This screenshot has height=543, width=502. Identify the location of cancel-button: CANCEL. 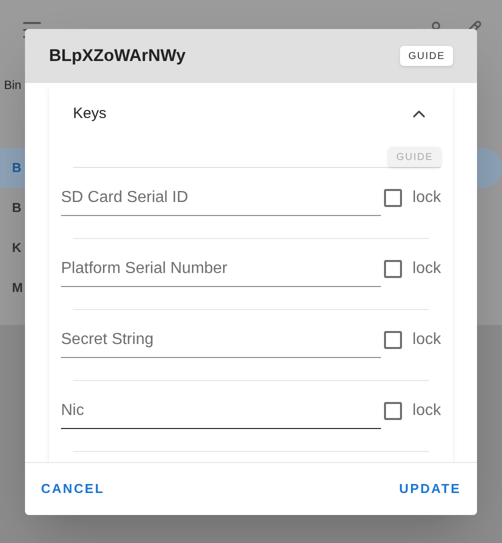
(73, 489).